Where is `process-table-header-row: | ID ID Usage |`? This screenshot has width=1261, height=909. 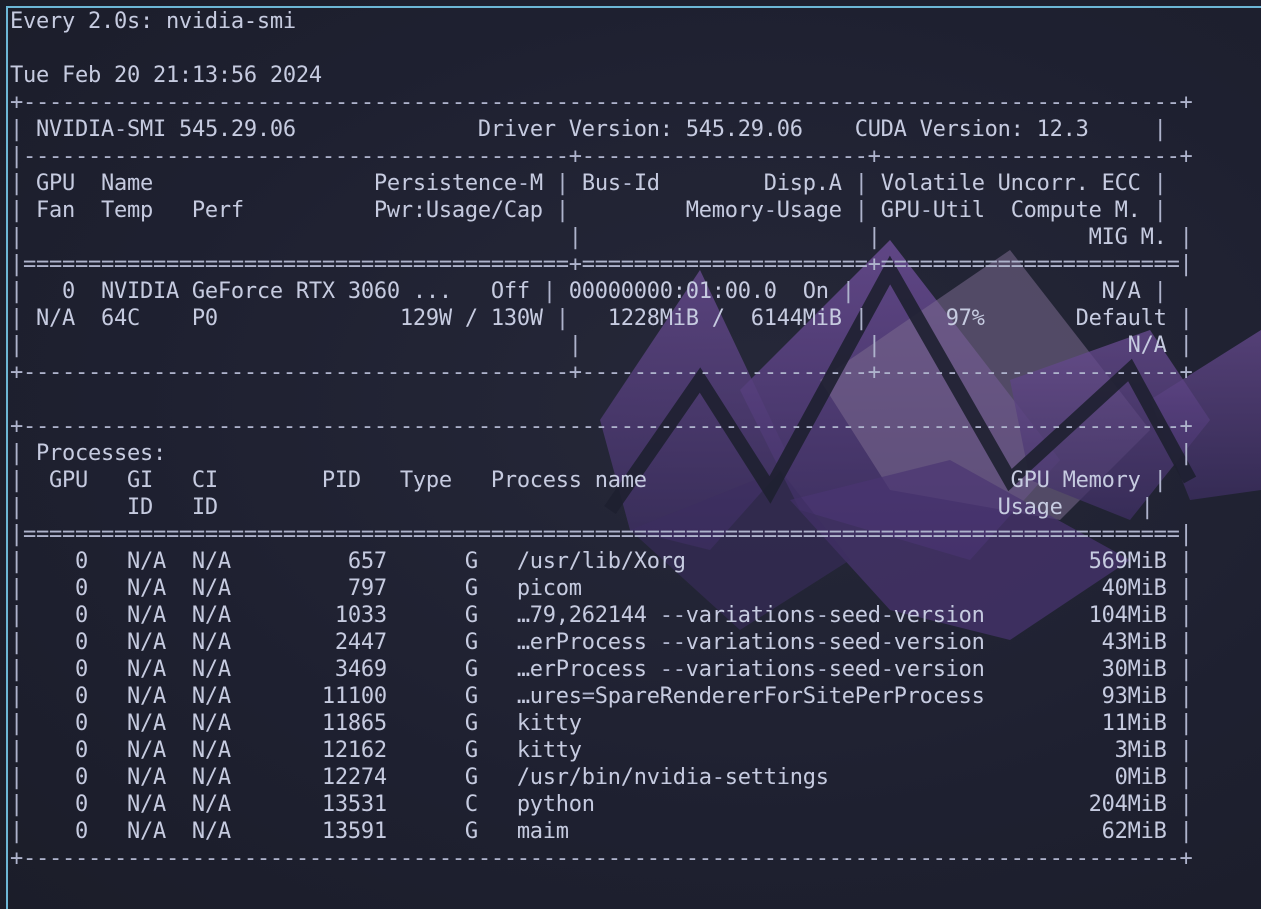 process-table-header-row: | ID ID Usage | is located at coordinates (582, 507).